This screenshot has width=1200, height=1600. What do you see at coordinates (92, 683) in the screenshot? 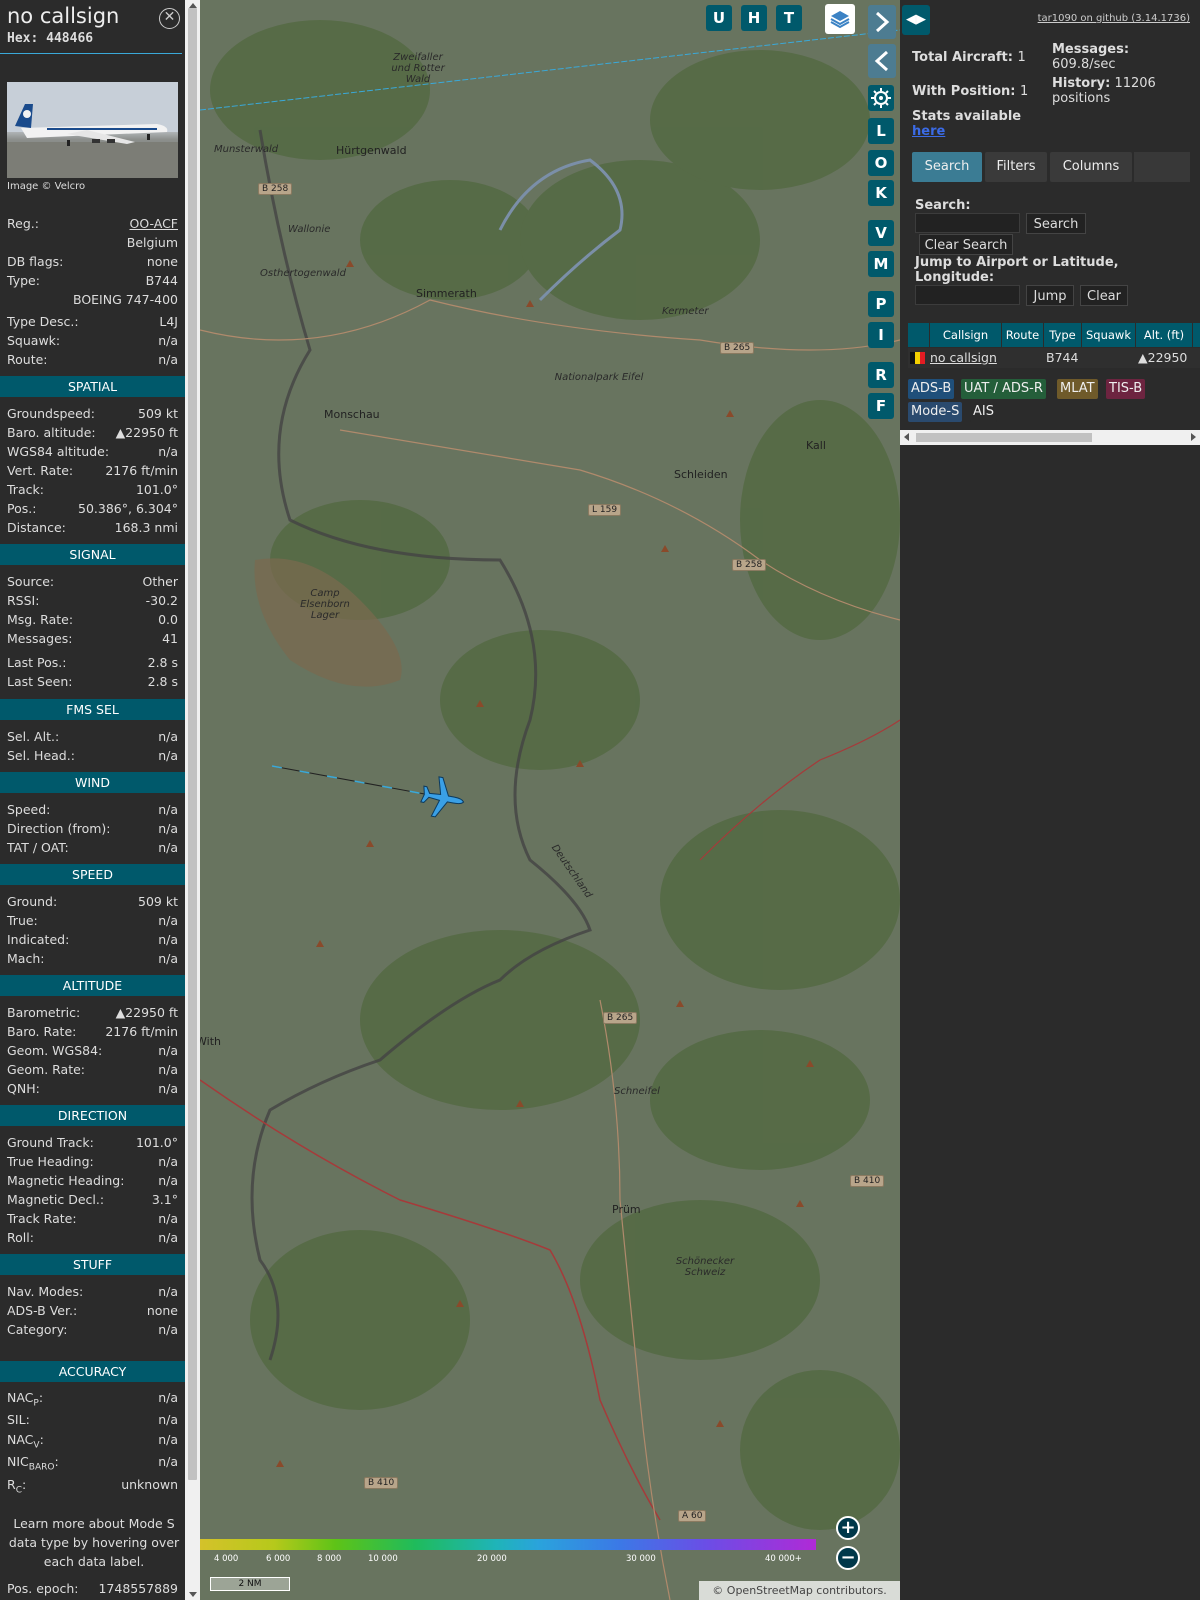
I see `info-row: Last Seen: 2.8 s` at bounding box center [92, 683].